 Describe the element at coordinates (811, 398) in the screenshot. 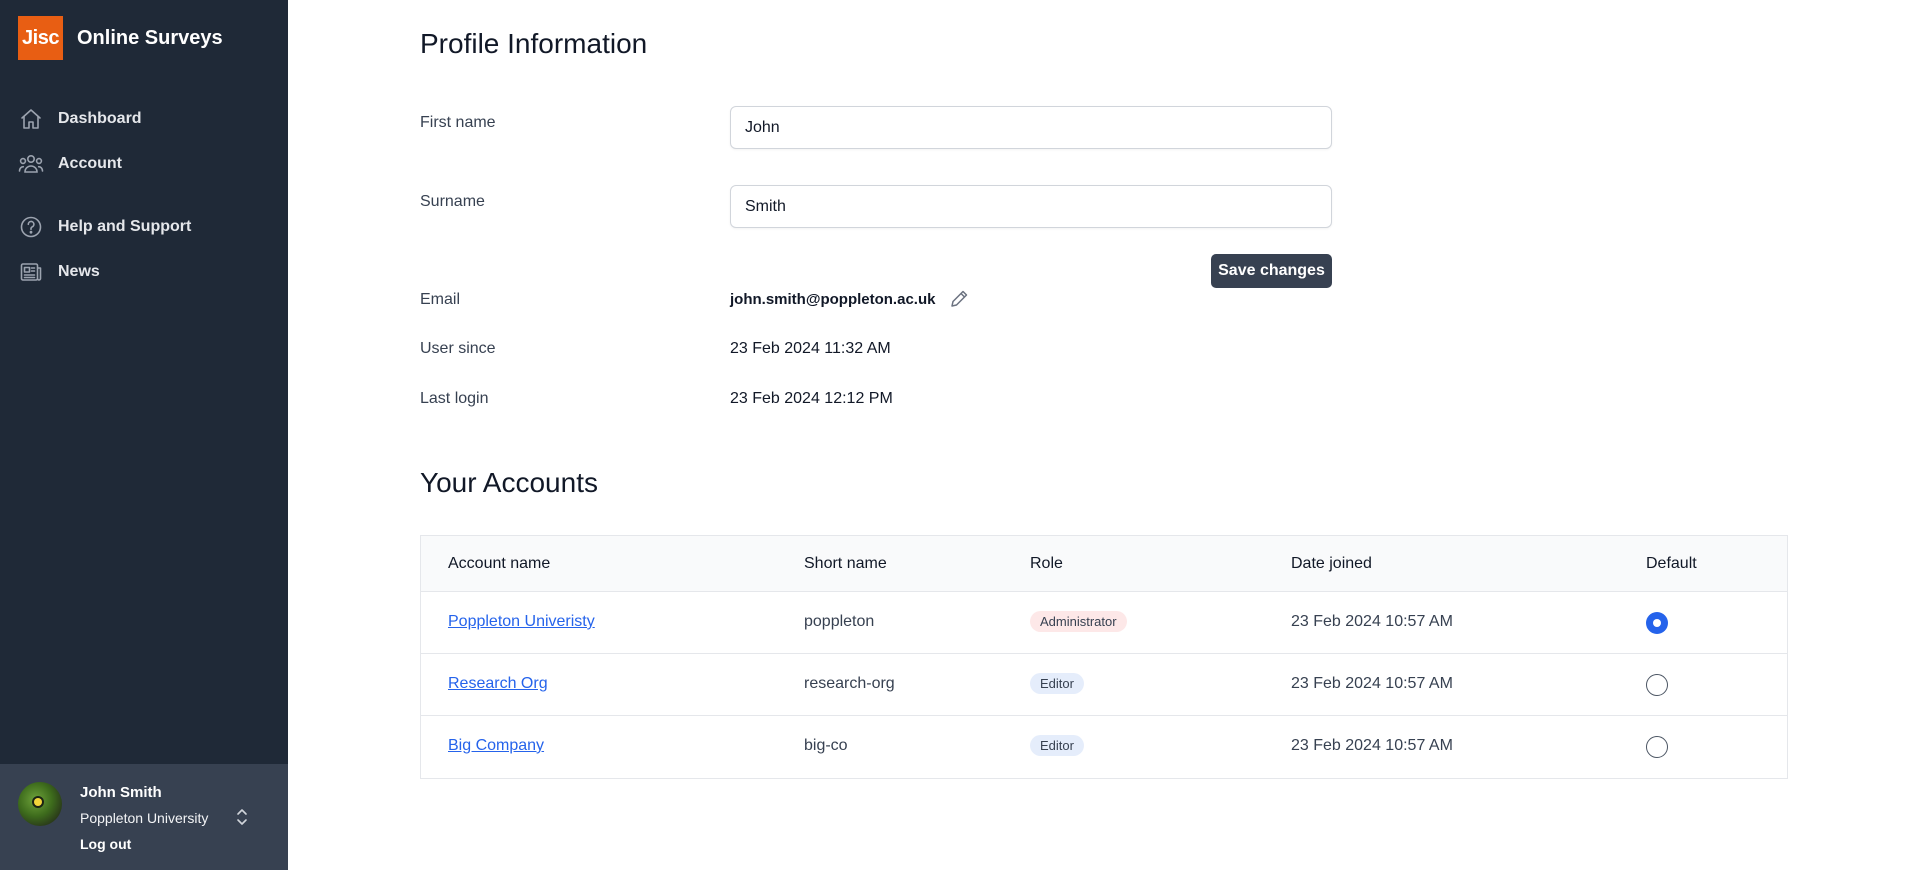

I see `last-login-value: 23 Feb 2024 12:12 PM` at that location.